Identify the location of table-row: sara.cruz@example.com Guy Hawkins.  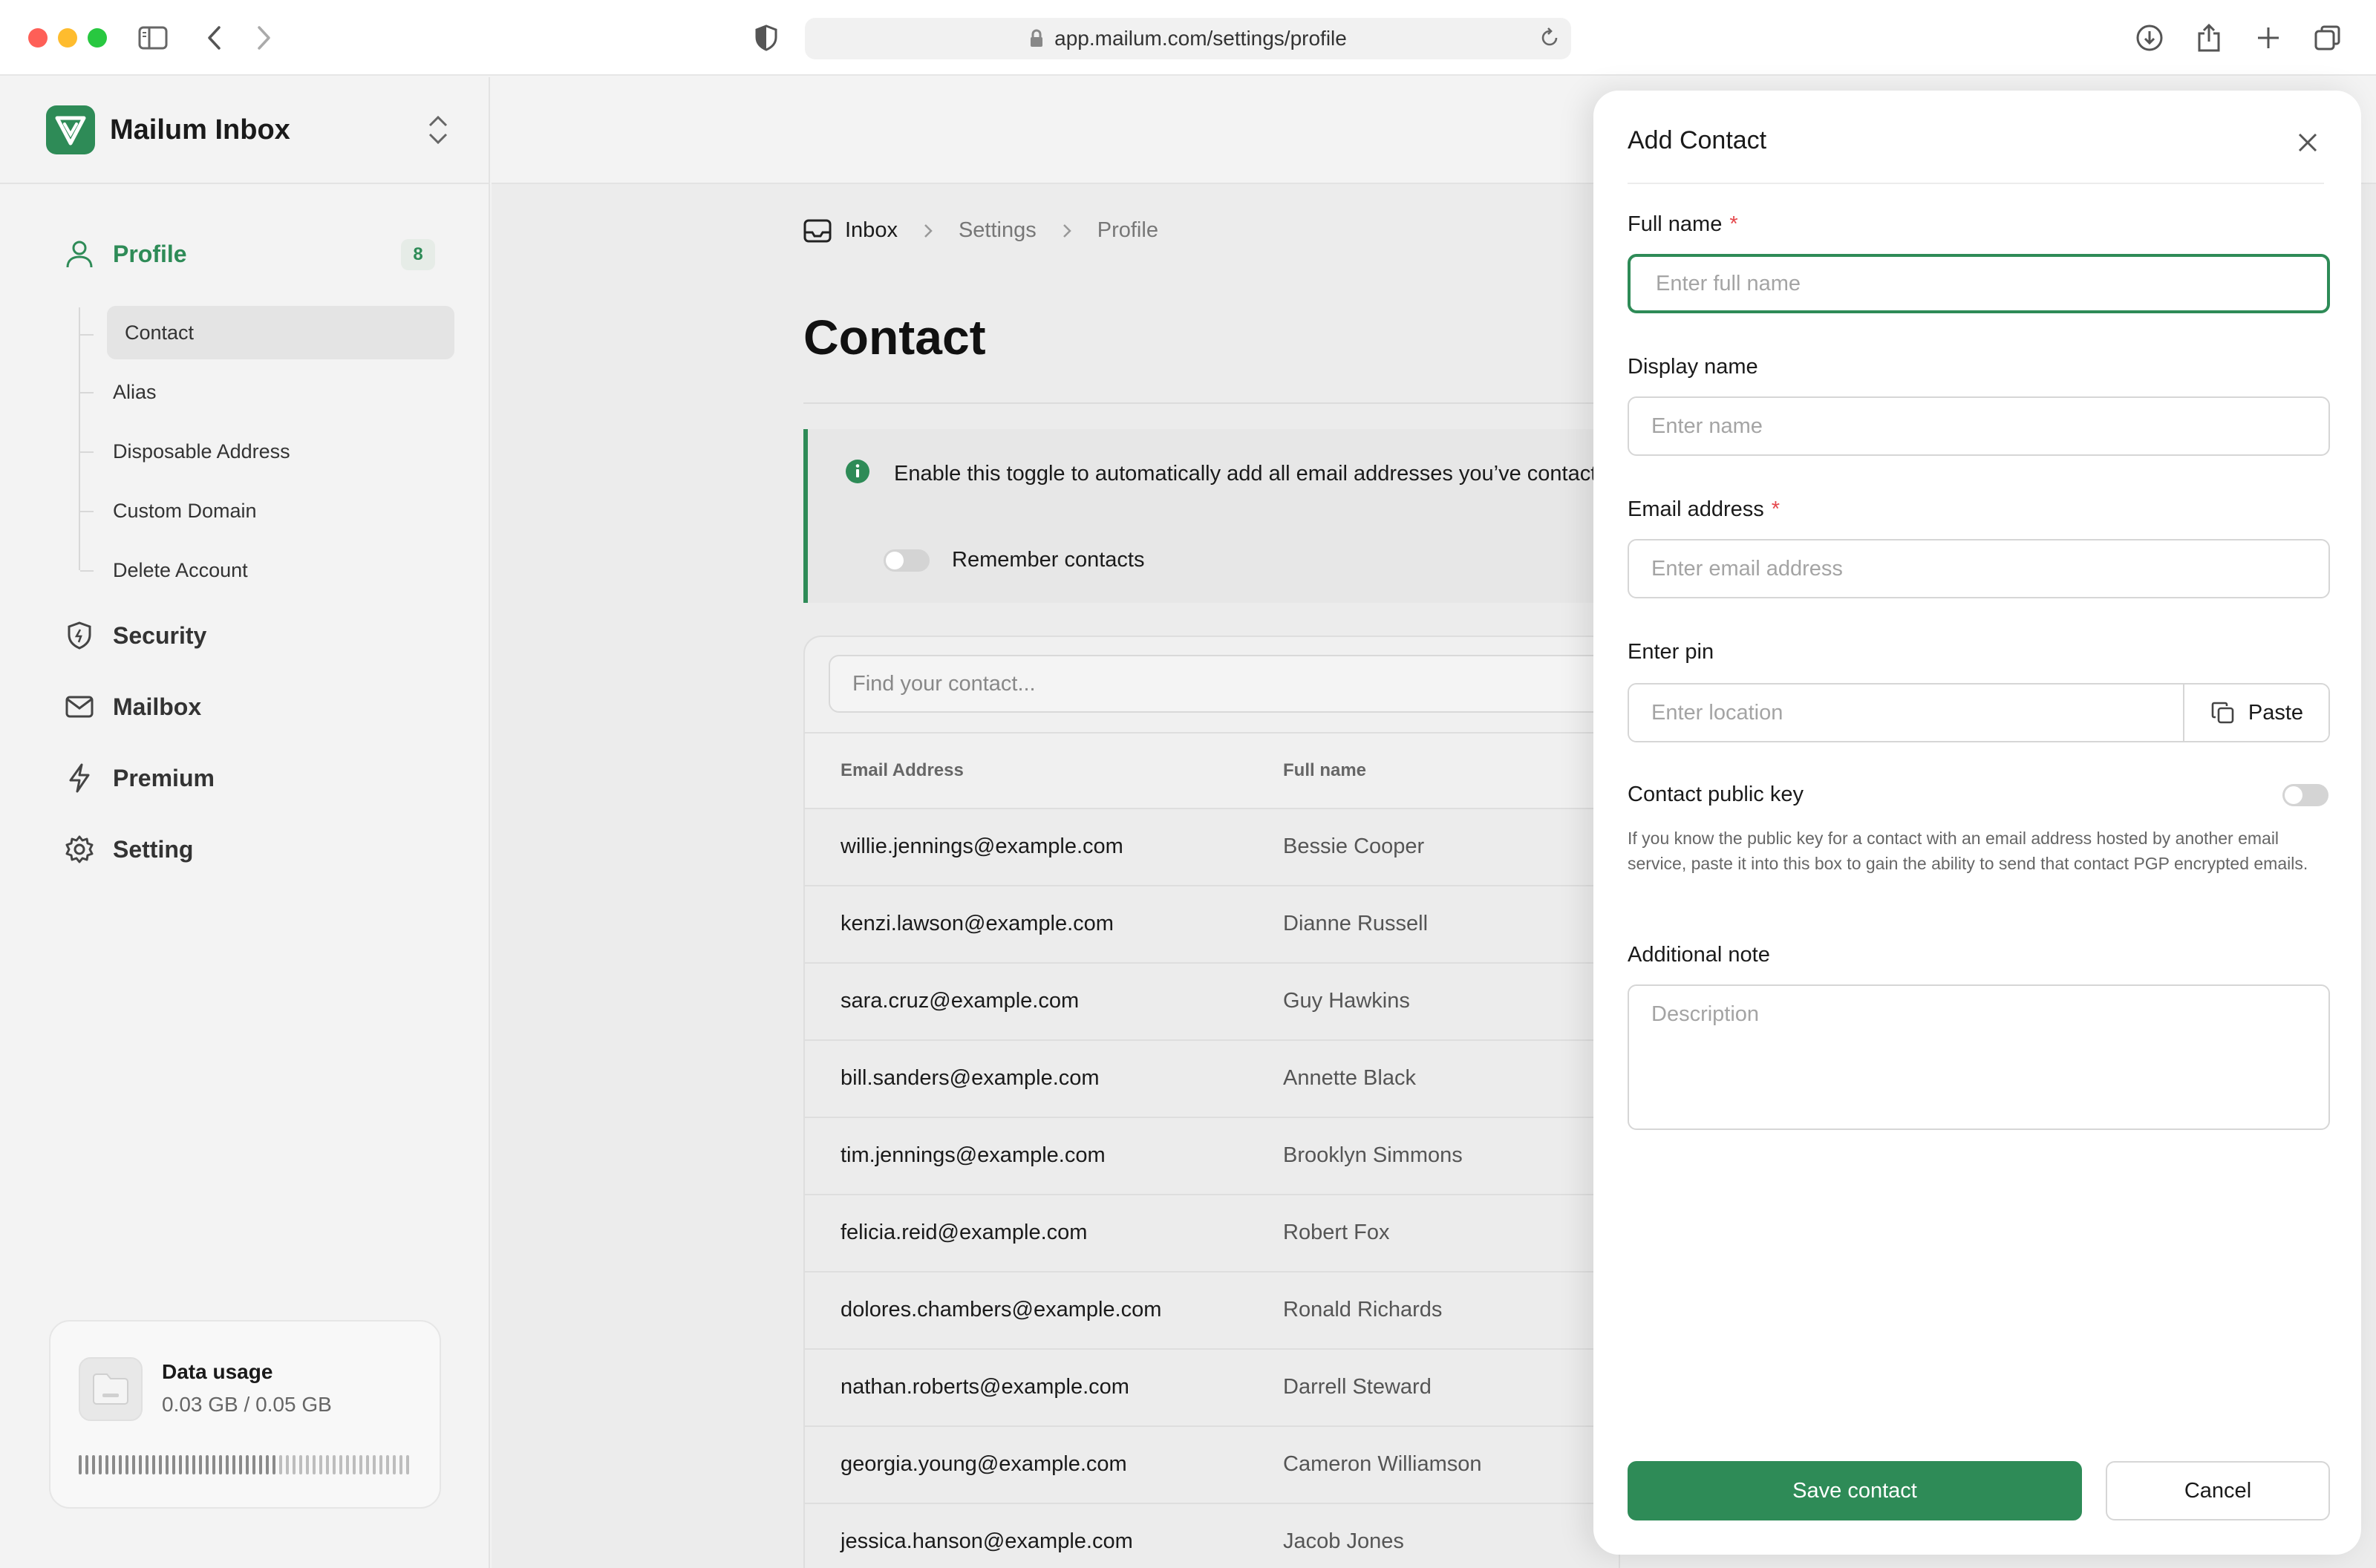
(1212, 1002).